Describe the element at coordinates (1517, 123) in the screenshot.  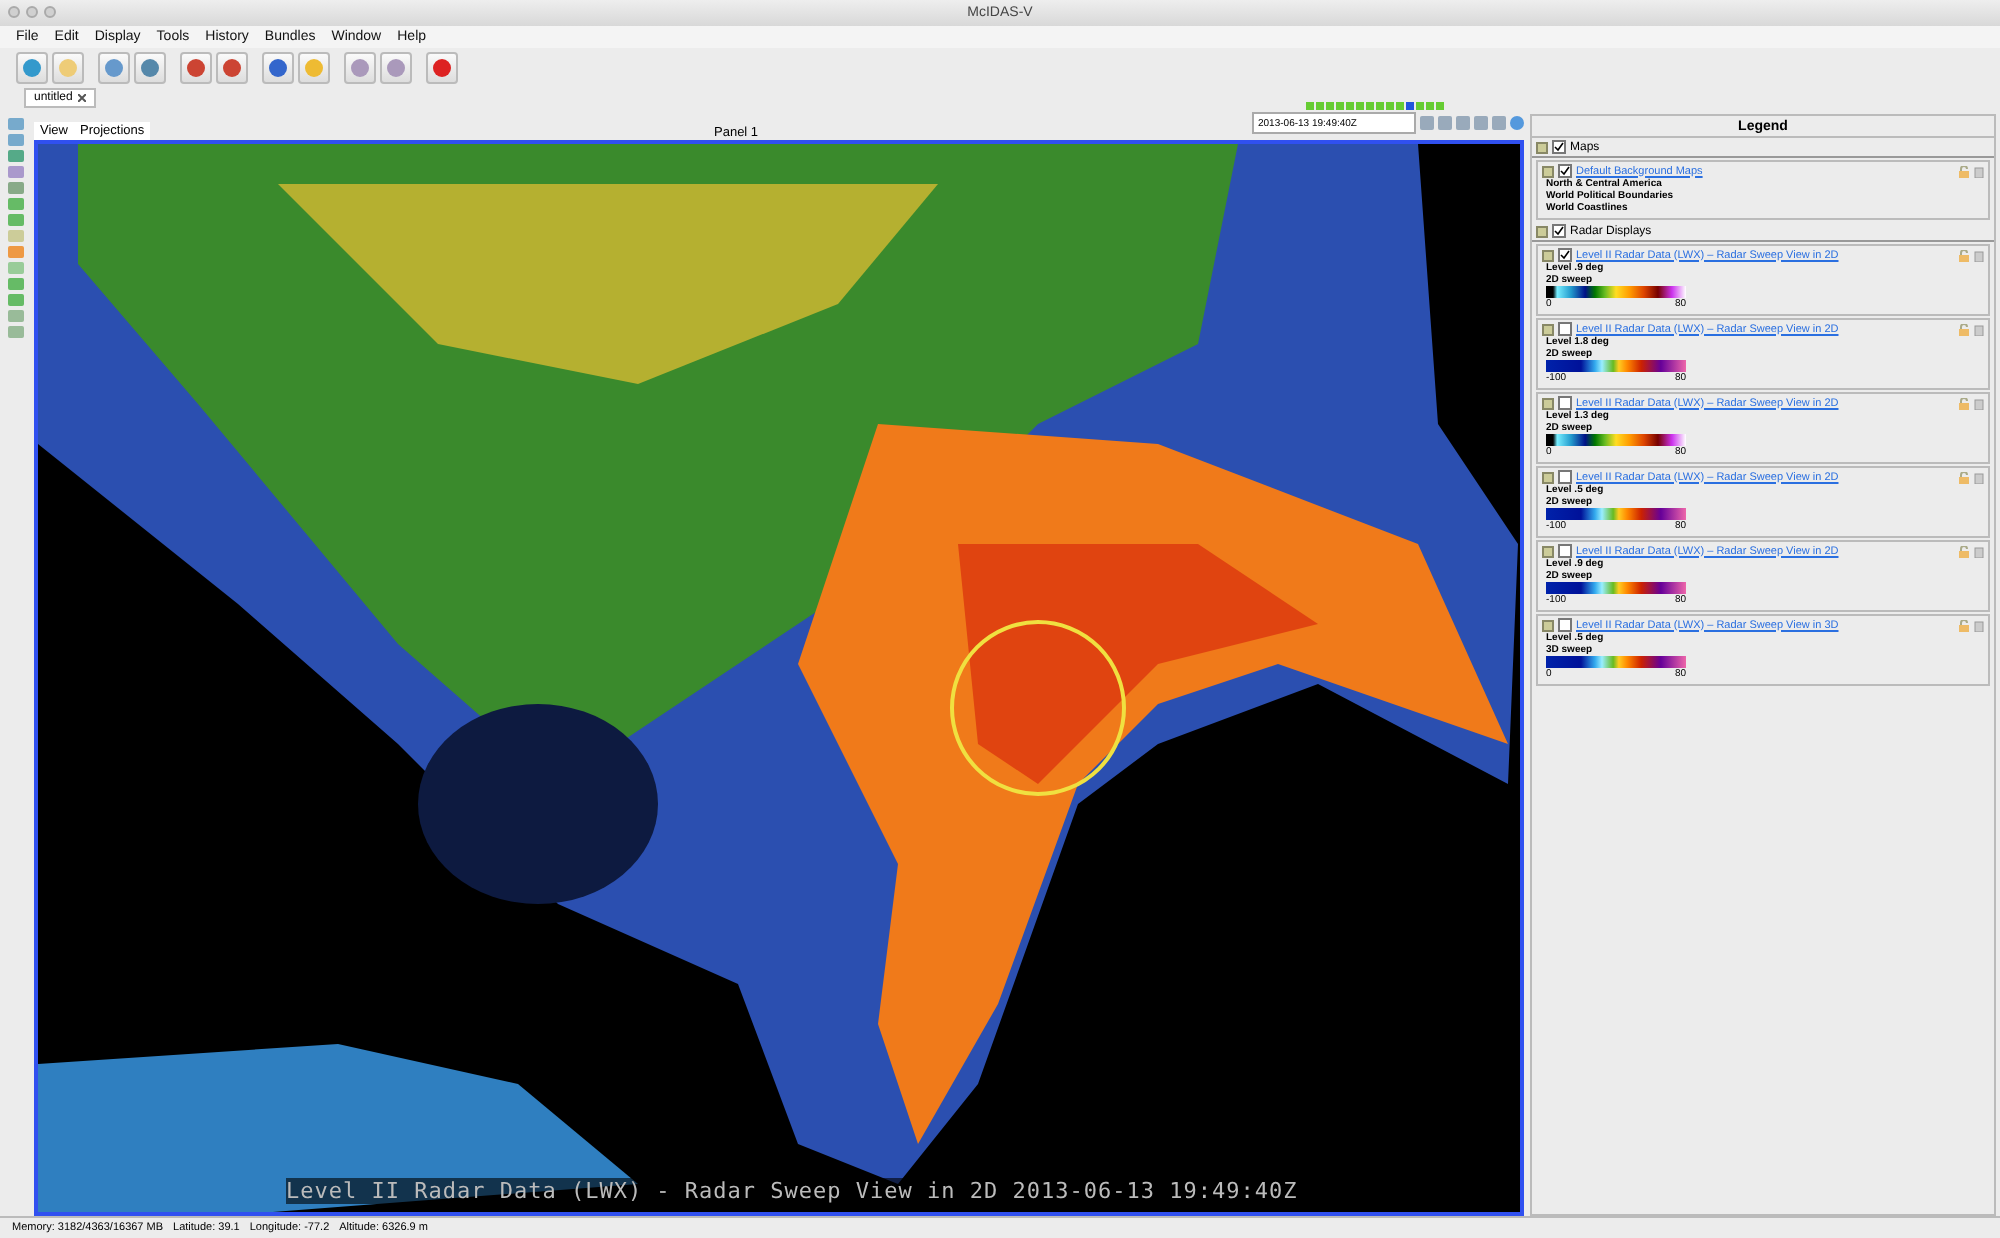
I see `info-icon` at that location.